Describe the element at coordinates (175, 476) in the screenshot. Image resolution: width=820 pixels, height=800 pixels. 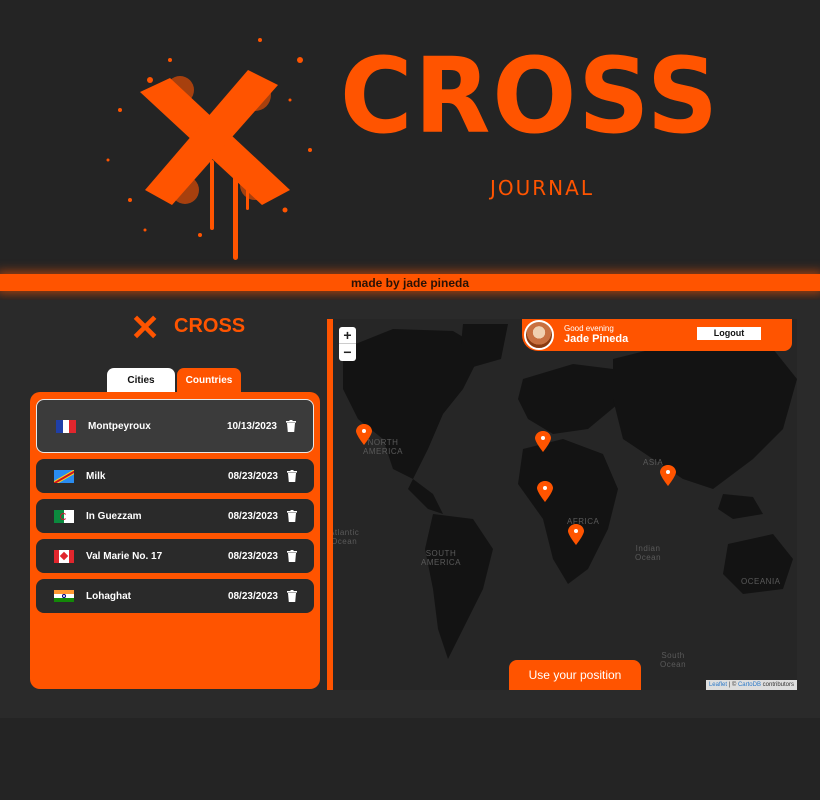
I see `list-item: Milk 08/23/2023` at that location.